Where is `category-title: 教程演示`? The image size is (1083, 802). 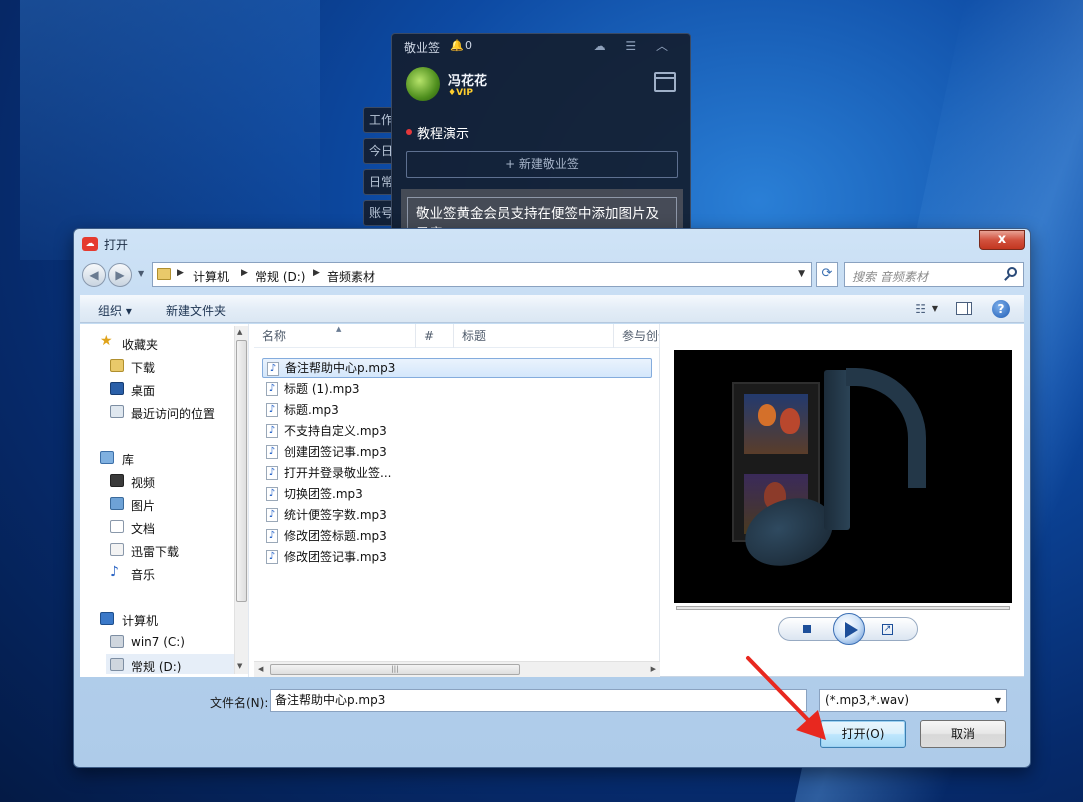
category-title: 教程演示 is located at coordinates (443, 134).